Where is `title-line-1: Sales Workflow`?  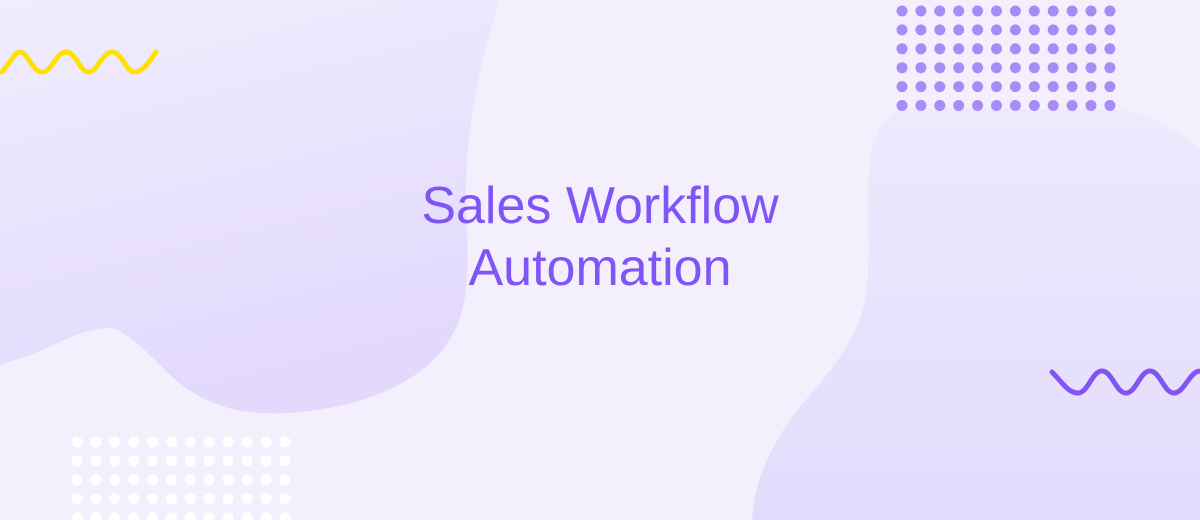
title-line-1: Sales Workflow is located at coordinates (600, 206).